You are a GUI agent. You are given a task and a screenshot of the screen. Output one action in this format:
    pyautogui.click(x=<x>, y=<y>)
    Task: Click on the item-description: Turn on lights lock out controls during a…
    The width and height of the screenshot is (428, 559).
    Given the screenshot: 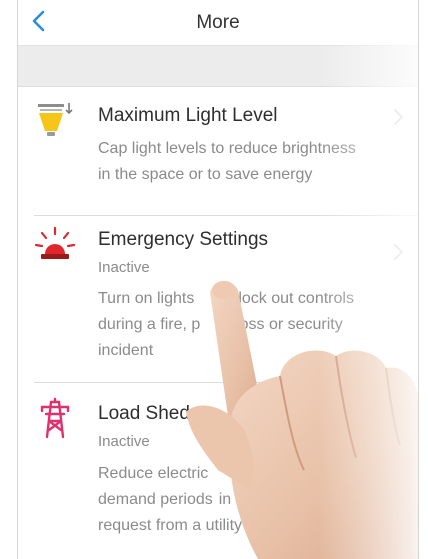 What is the action you would take?
    pyautogui.click(x=248, y=325)
    